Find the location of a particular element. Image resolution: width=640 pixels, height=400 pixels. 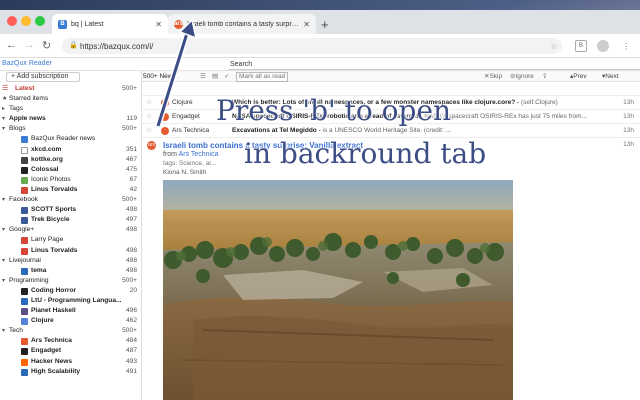

sidebar-folder-item: ★ Starred items is located at coordinates (70, 99).